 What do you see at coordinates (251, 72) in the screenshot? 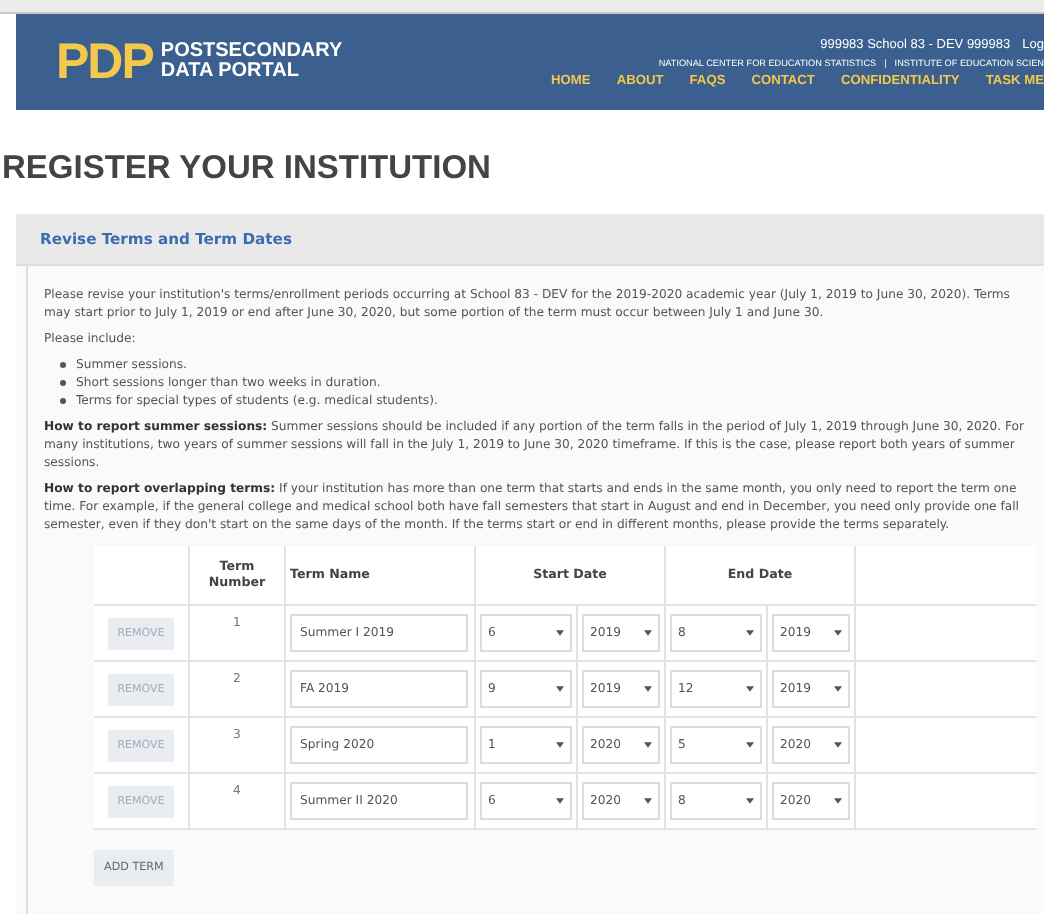
I see `logo-text: DATA PORTAL` at bounding box center [251, 72].